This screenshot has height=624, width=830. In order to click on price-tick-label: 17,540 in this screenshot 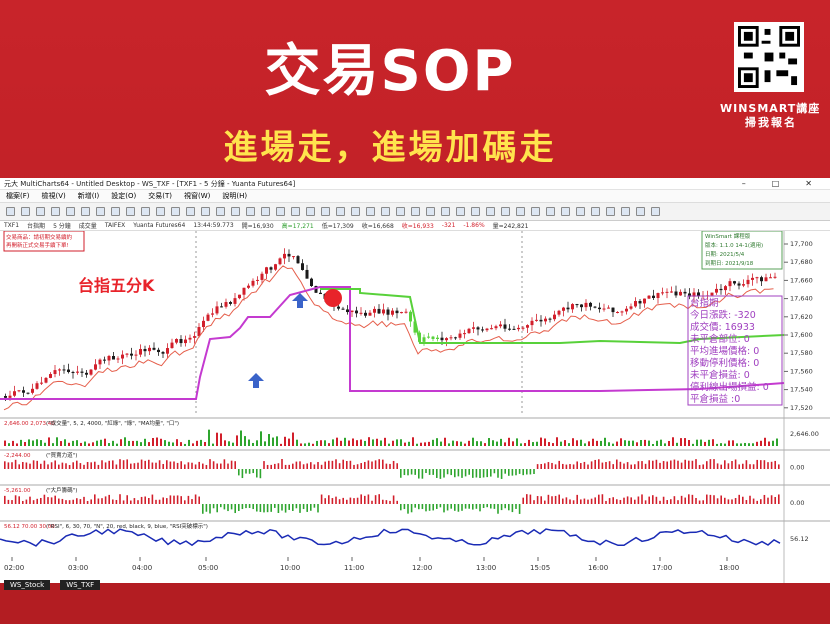, I will do `click(801, 390)`.